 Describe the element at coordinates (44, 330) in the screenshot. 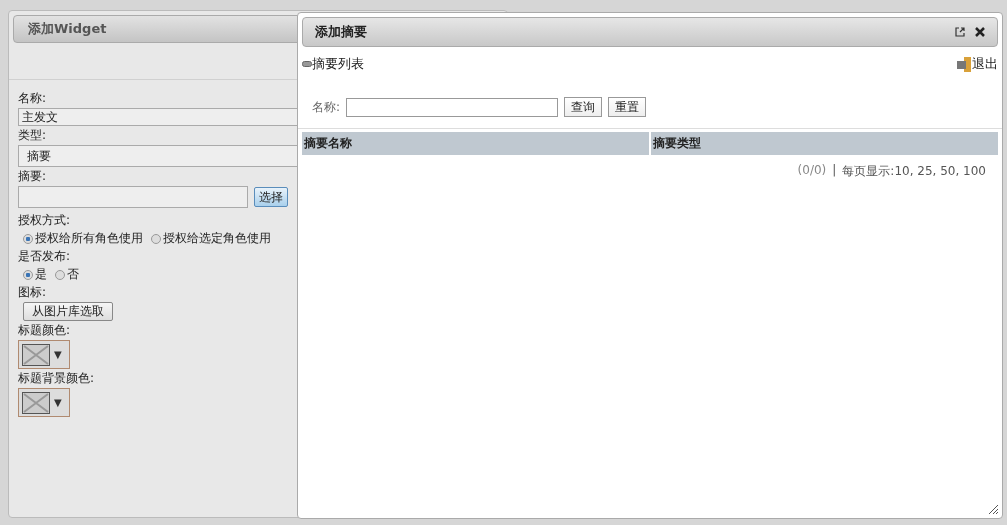

I see `field-label: 标题颜色:` at that location.